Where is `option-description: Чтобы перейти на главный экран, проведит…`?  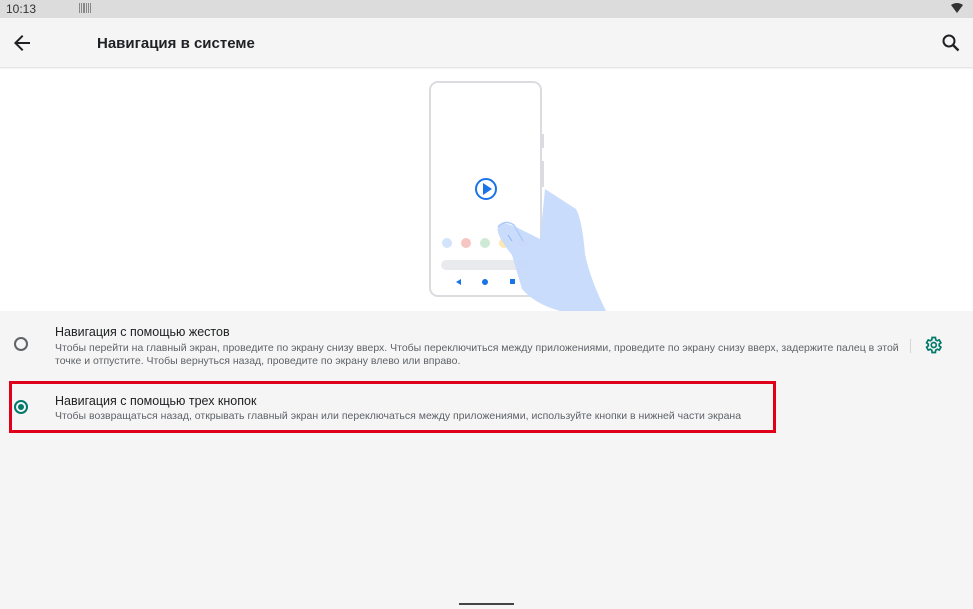 option-description: Чтобы перейти на главный экран, проведит… is located at coordinates (477, 354).